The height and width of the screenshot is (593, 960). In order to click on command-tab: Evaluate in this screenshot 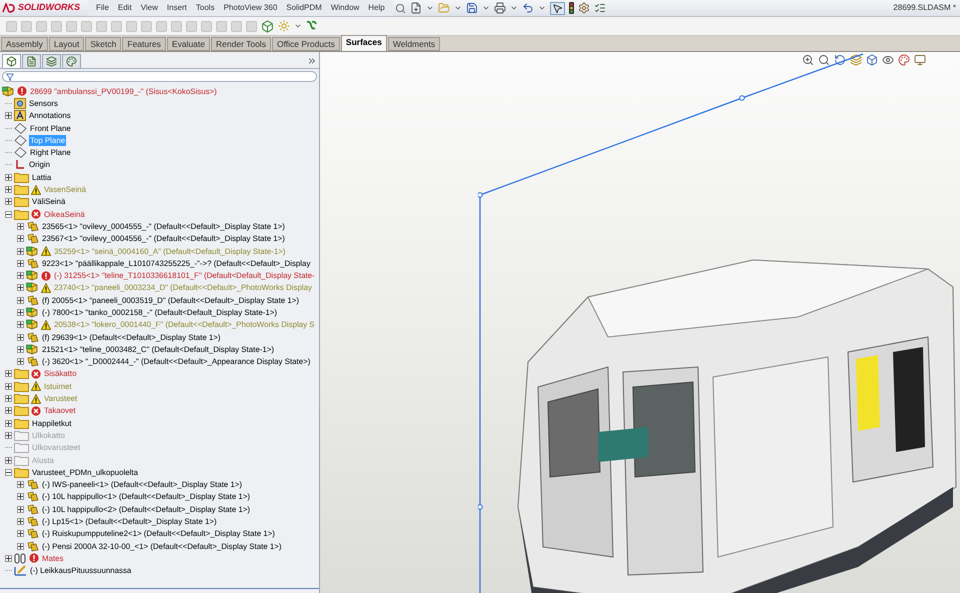, I will do `click(188, 44)`.